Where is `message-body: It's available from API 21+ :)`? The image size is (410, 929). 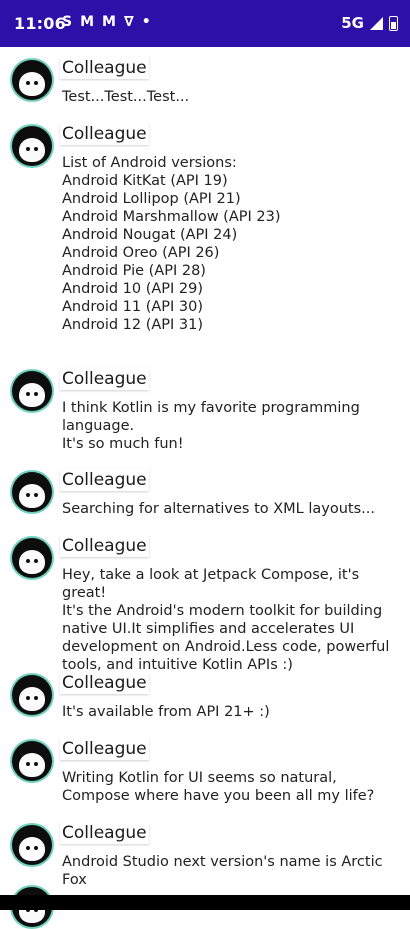
message-body: It's available from API 21+ :) is located at coordinates (166, 712).